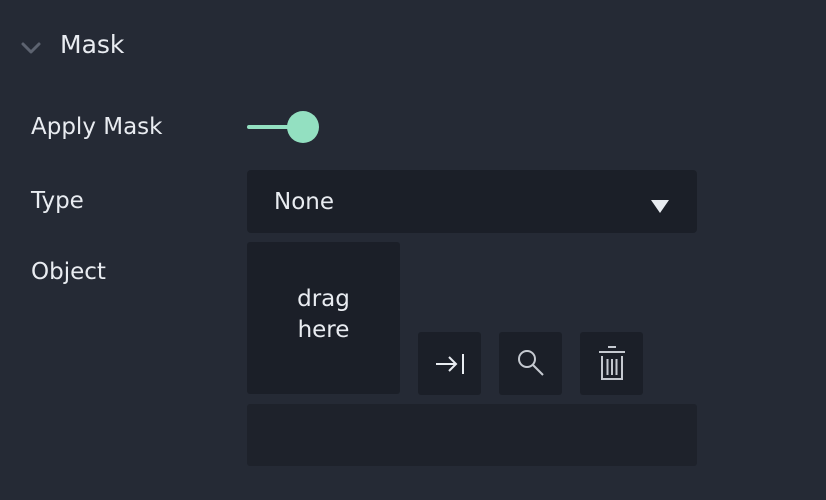 The height and width of the screenshot is (500, 826). Describe the element at coordinates (472, 435) in the screenshot. I see `object-name-field` at that location.